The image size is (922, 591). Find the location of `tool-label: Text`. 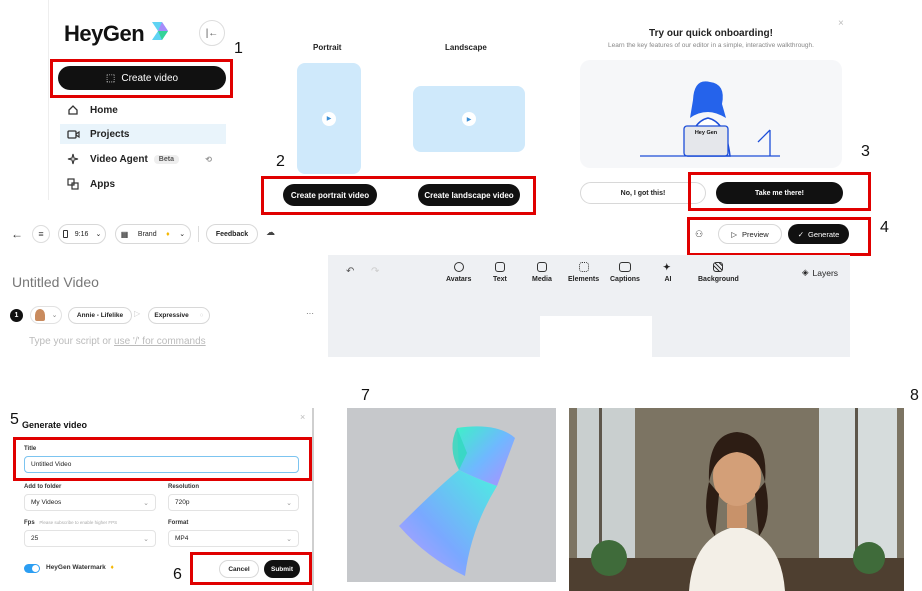

tool-label: Text is located at coordinates (500, 279).